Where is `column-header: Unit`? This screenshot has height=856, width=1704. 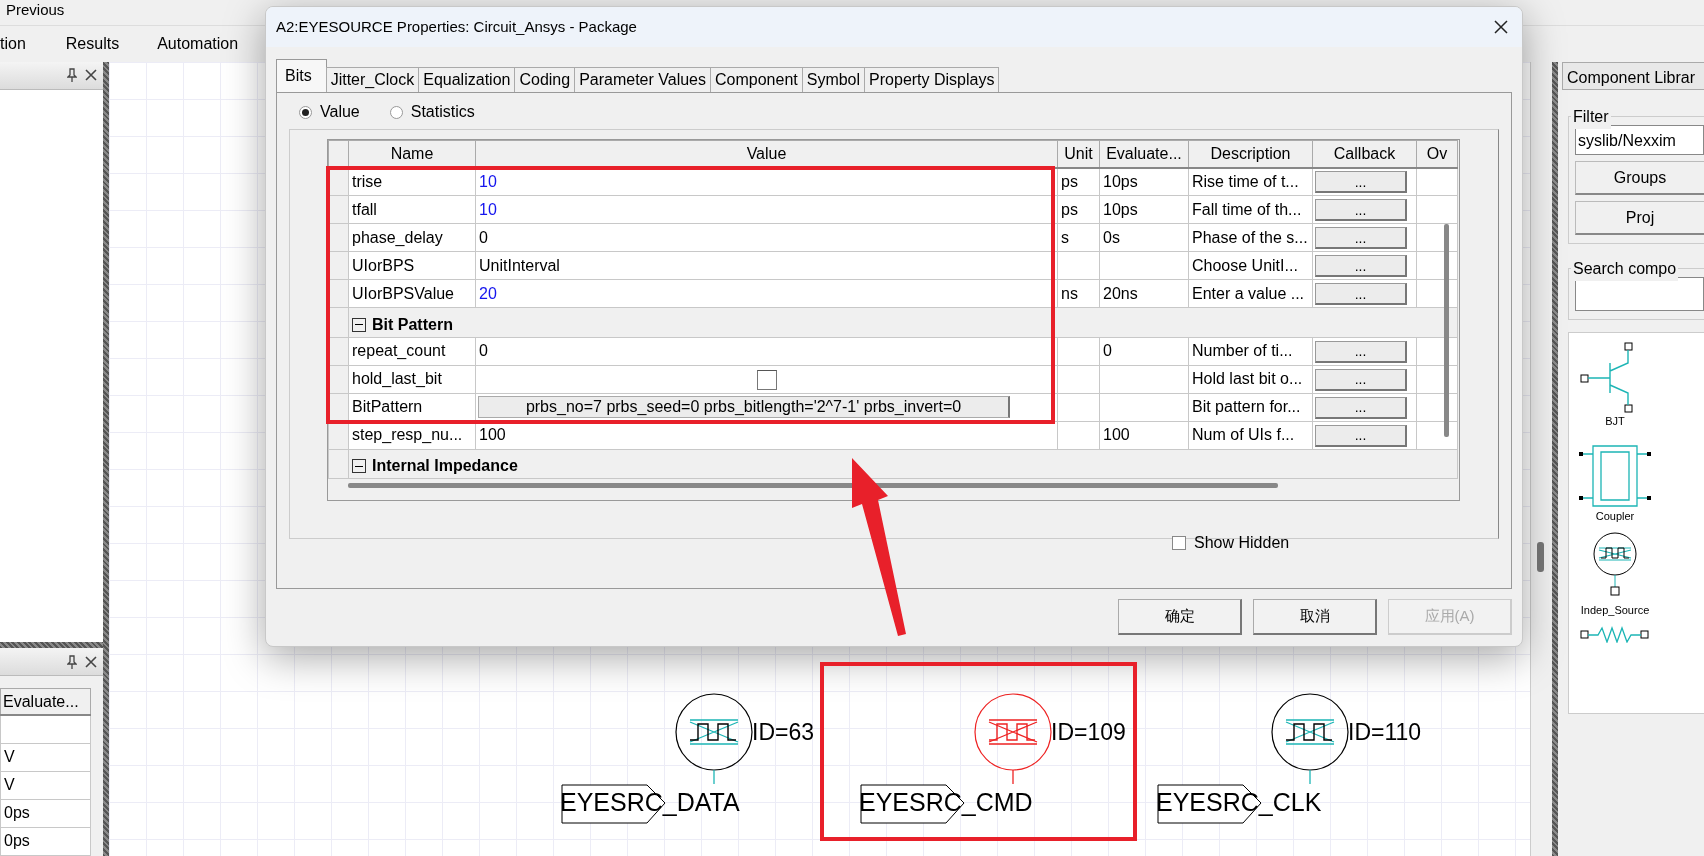
column-header: Unit is located at coordinates (1078, 154).